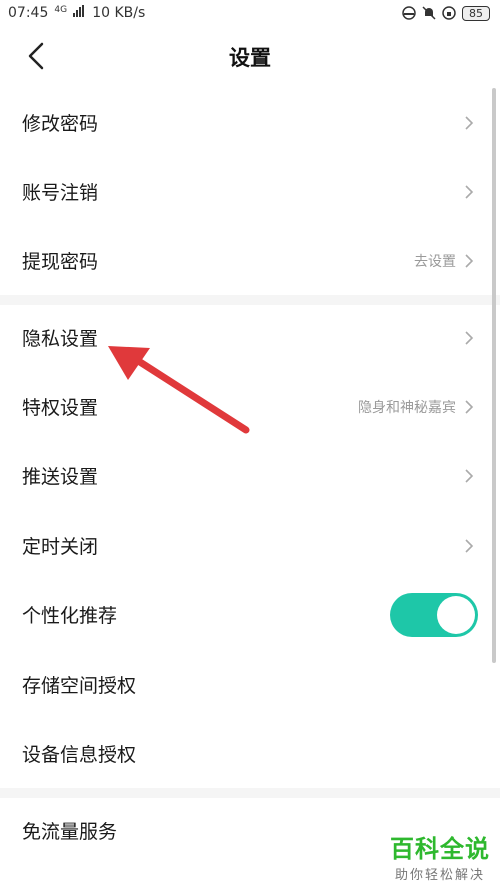 This screenshot has height=889, width=500. I want to click on settings-row-push: 推送设置, so click(245, 475).